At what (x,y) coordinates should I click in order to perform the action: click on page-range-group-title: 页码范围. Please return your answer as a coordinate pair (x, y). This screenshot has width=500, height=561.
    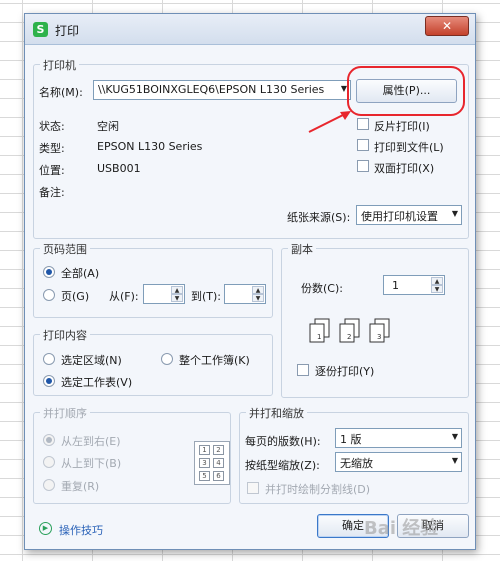
    Looking at the image, I should click on (65, 249).